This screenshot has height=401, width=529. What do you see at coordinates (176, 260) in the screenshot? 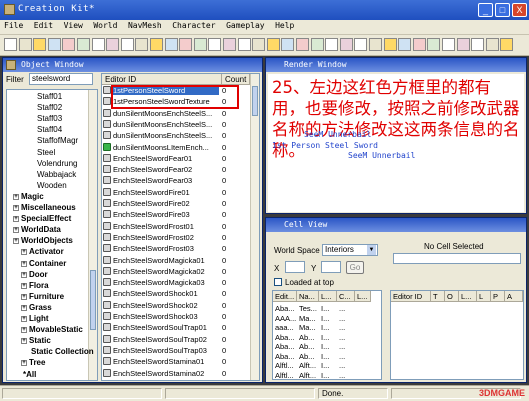
I see `list-item: EnchSteelSwordMagicka01 0` at bounding box center [176, 260].